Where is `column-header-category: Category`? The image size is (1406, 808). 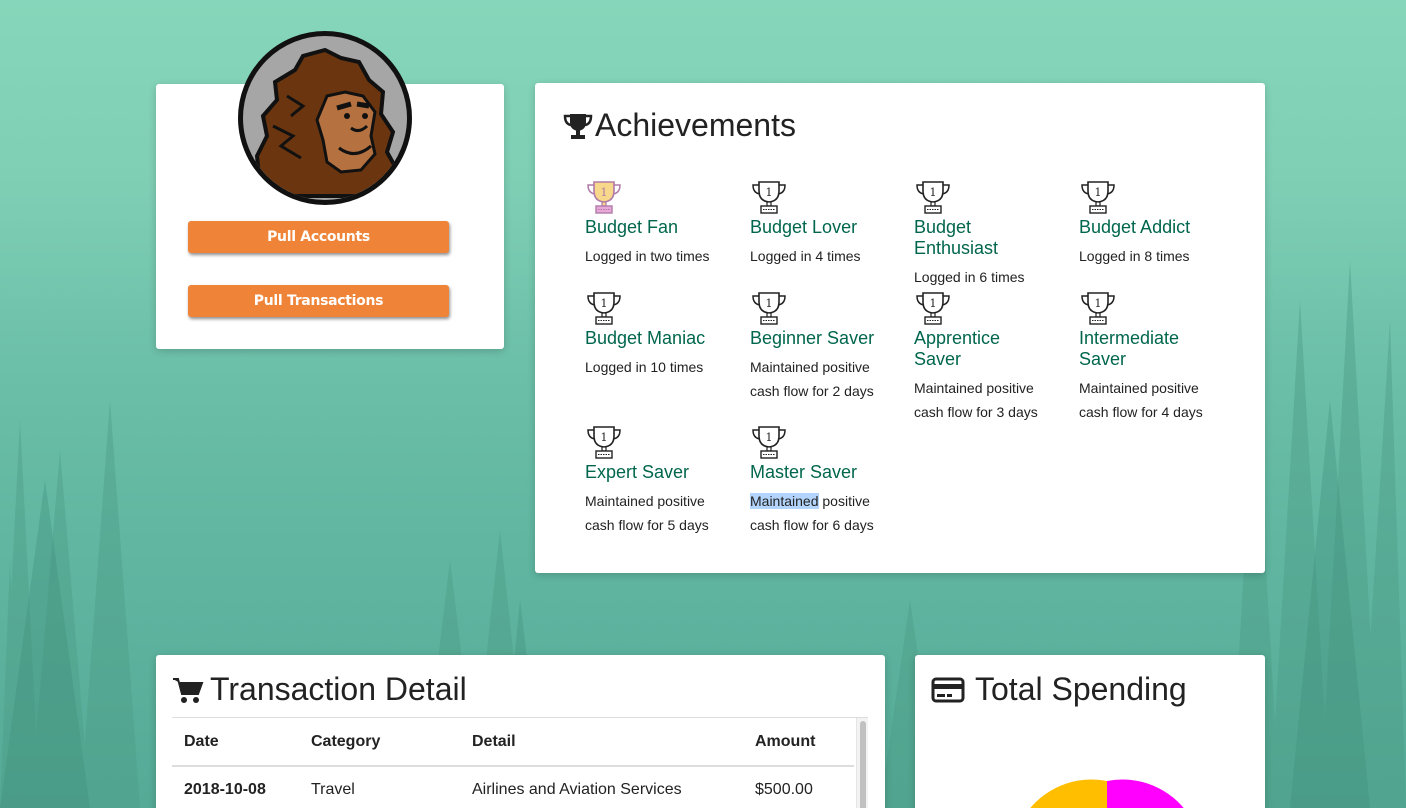 column-header-category: Category is located at coordinates (379, 742).